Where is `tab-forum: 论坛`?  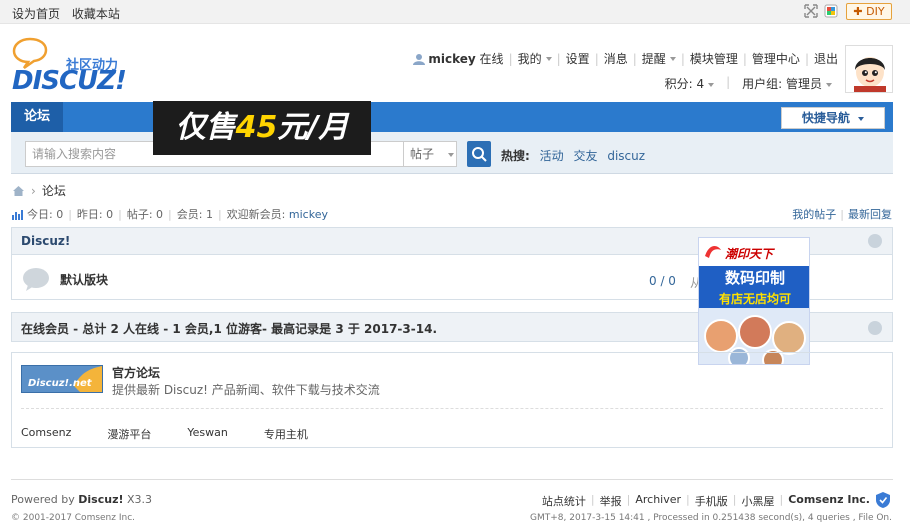 tab-forum: 论坛 is located at coordinates (37, 117).